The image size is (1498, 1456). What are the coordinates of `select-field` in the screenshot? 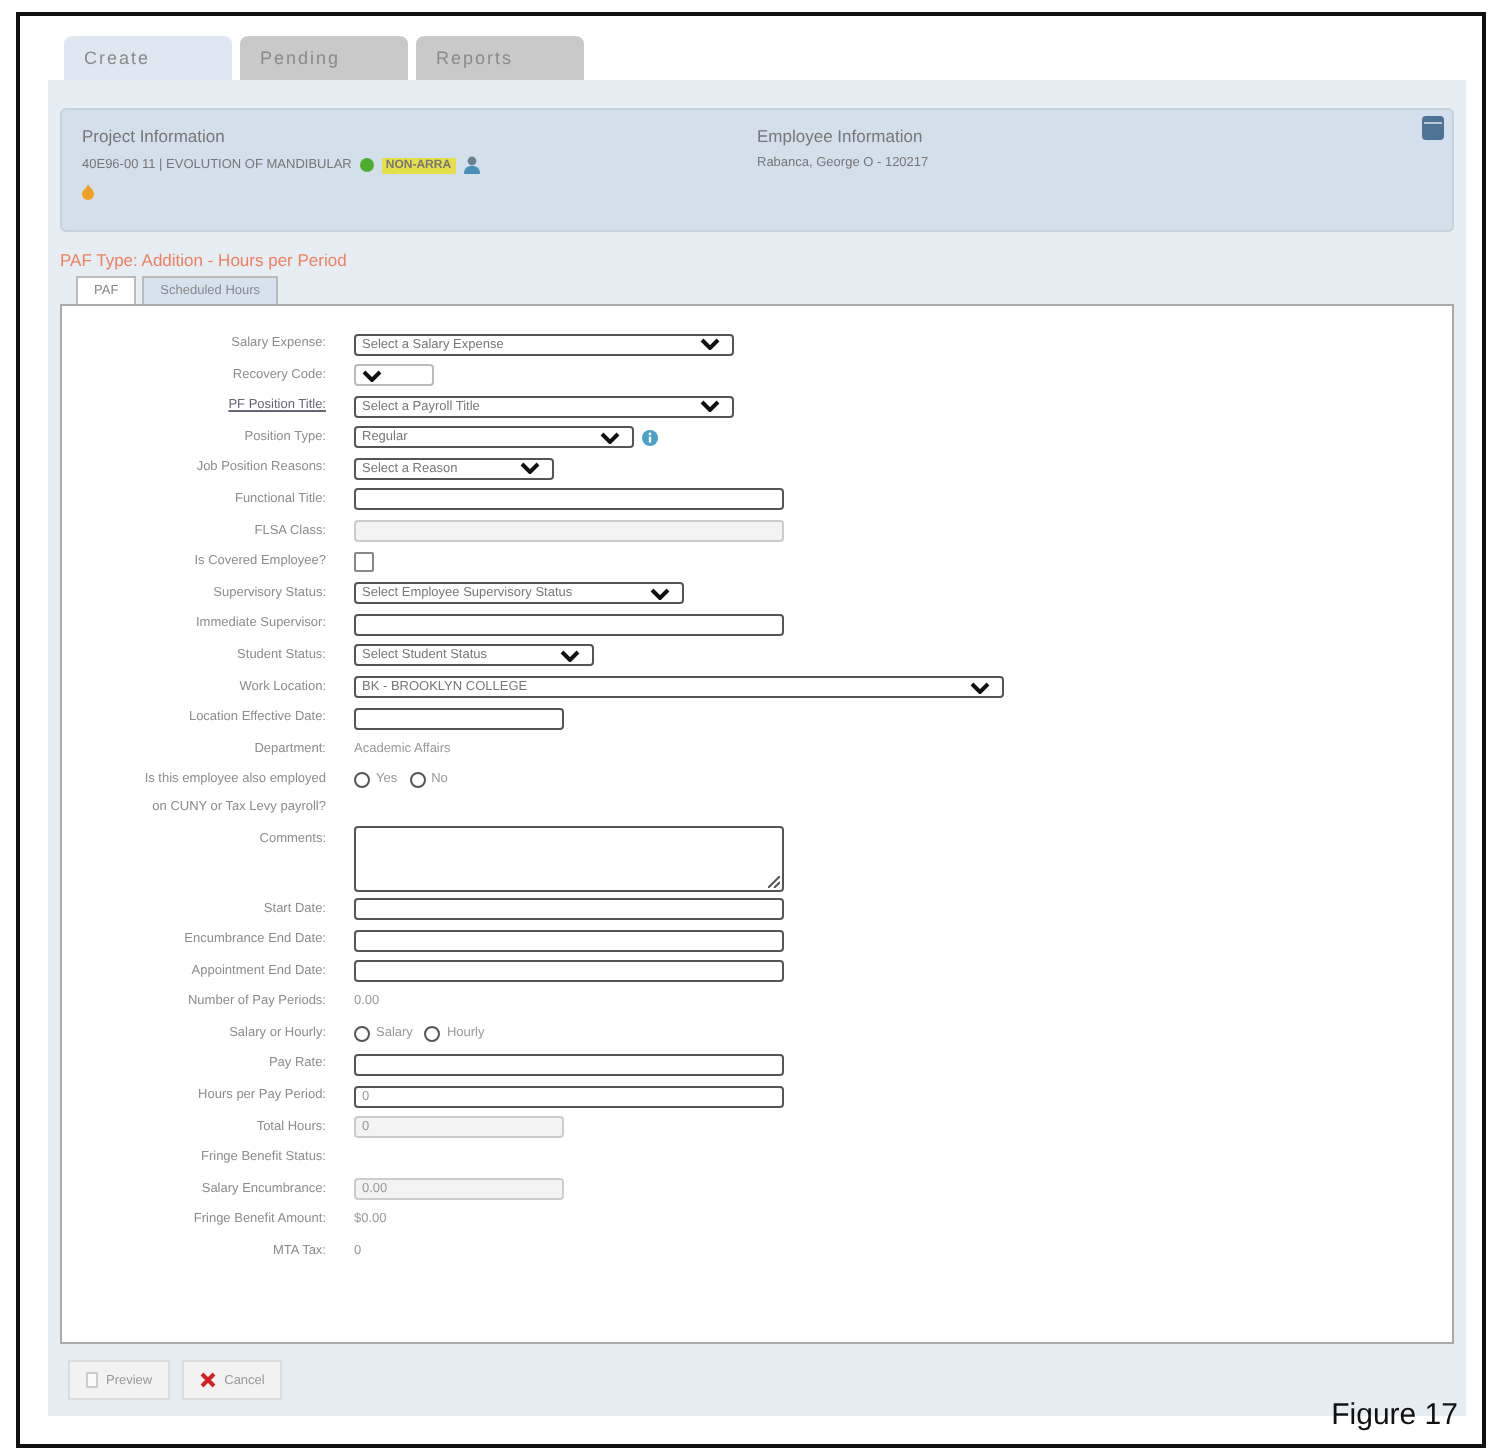 It's located at (394, 375).